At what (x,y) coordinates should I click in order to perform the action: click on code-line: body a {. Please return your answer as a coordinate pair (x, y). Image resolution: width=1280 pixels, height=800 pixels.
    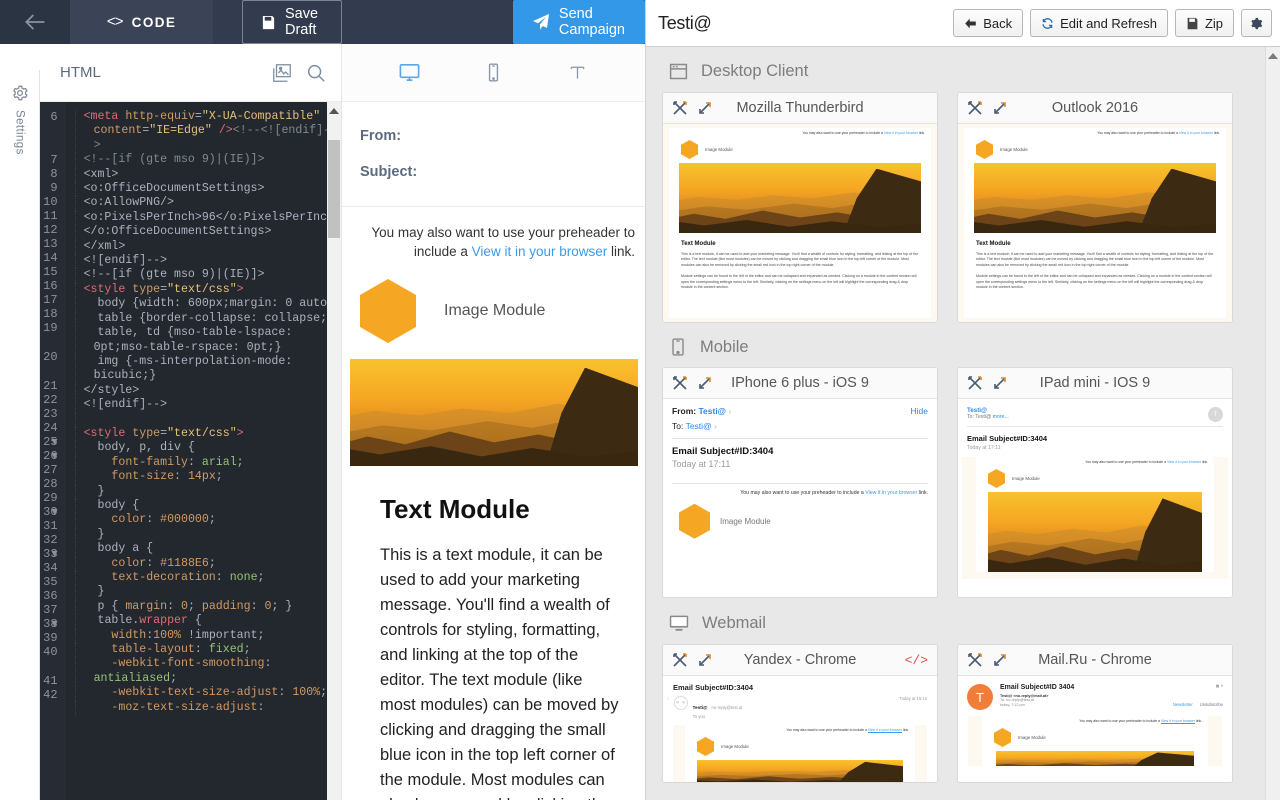
    Looking at the image, I should click on (207, 549).